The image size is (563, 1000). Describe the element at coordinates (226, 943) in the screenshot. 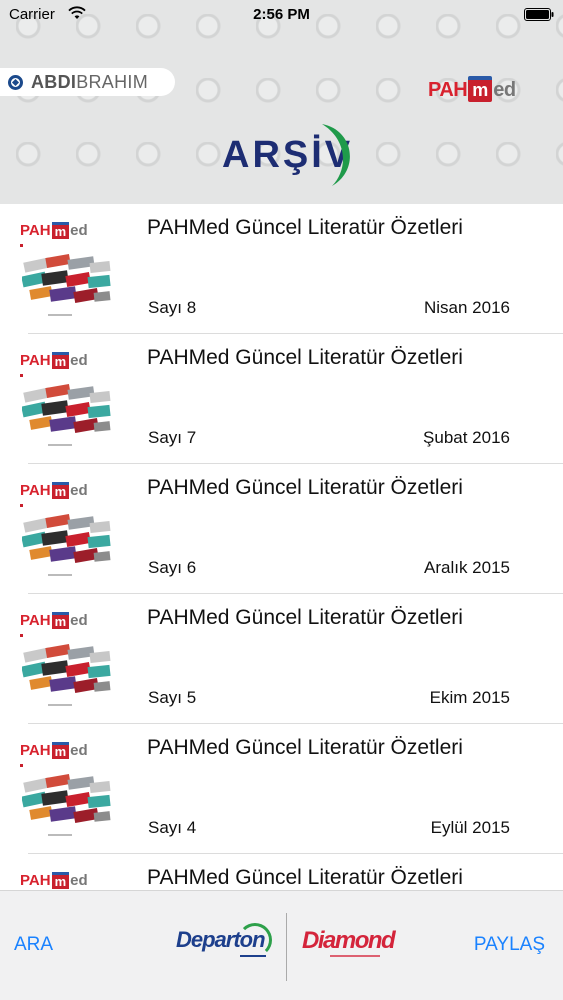

I see `departon-logo: Departon` at that location.